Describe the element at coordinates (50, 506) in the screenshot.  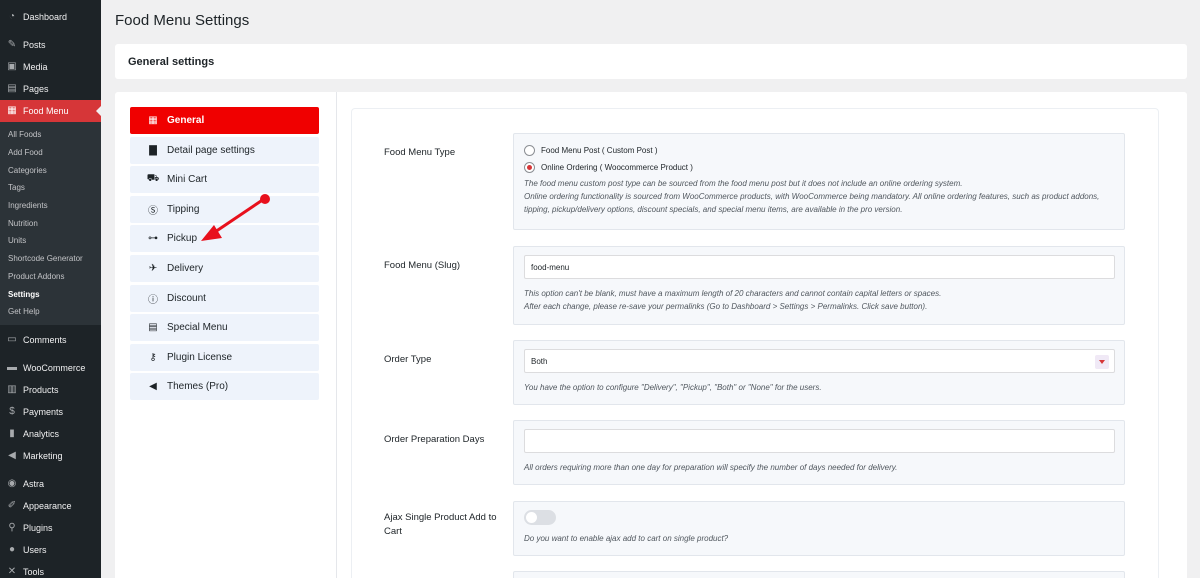
I see `menu-appearance: ✐ Appearance` at that location.